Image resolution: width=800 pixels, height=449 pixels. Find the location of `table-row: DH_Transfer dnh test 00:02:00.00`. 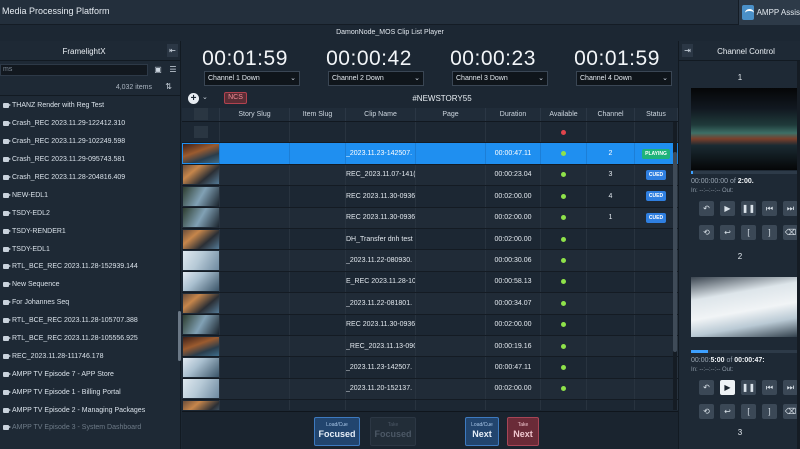

table-row: DH_Transfer dnh test 00:02:00.00 is located at coordinates (430, 239).